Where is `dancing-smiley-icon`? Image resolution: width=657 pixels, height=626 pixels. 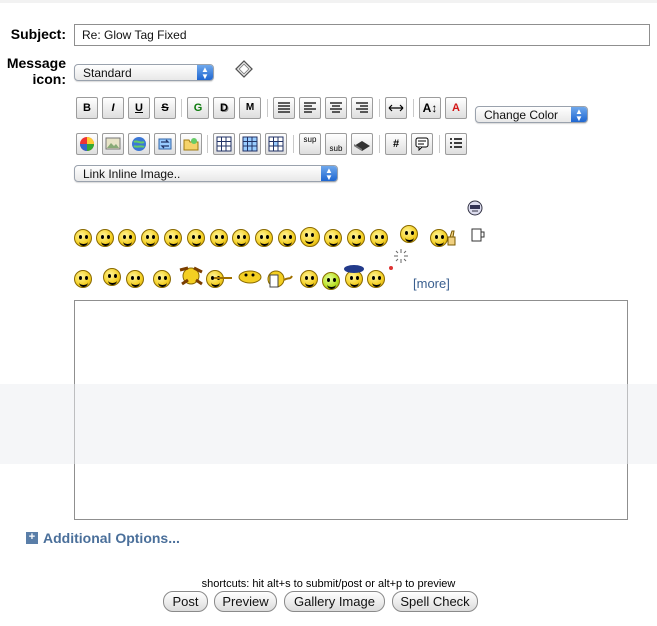 dancing-smiley-icon is located at coordinates (191, 276).